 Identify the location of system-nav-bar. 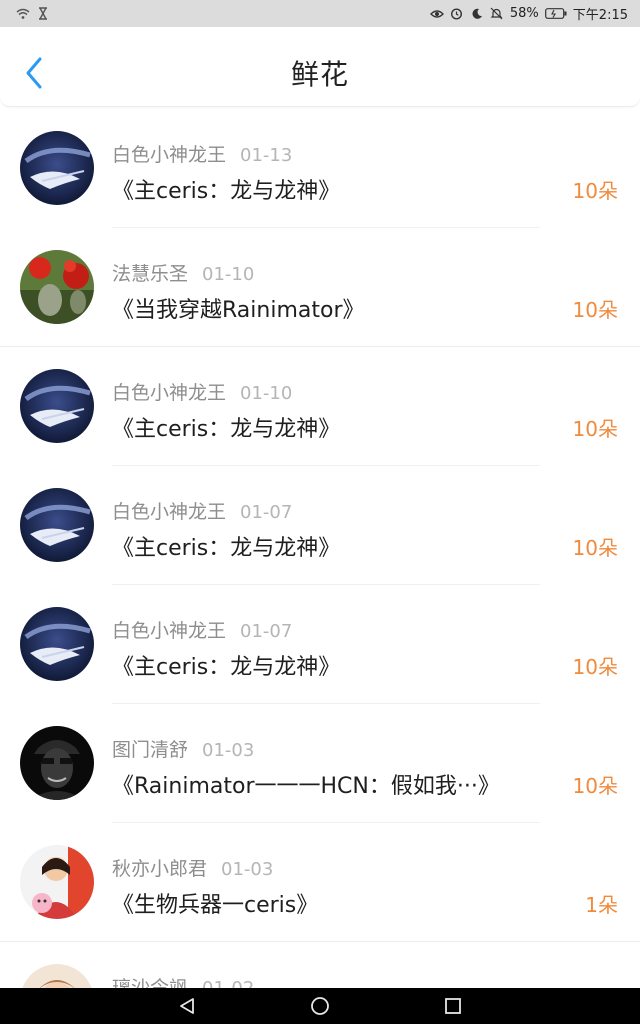
(320, 1006).